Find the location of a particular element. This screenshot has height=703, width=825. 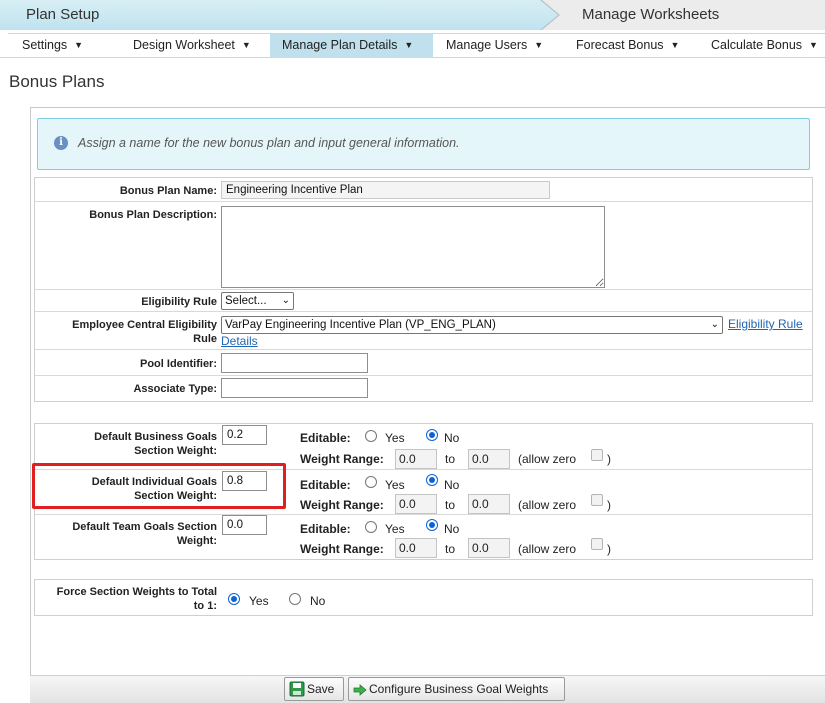

force-weights-yes-radio is located at coordinates (234, 599).